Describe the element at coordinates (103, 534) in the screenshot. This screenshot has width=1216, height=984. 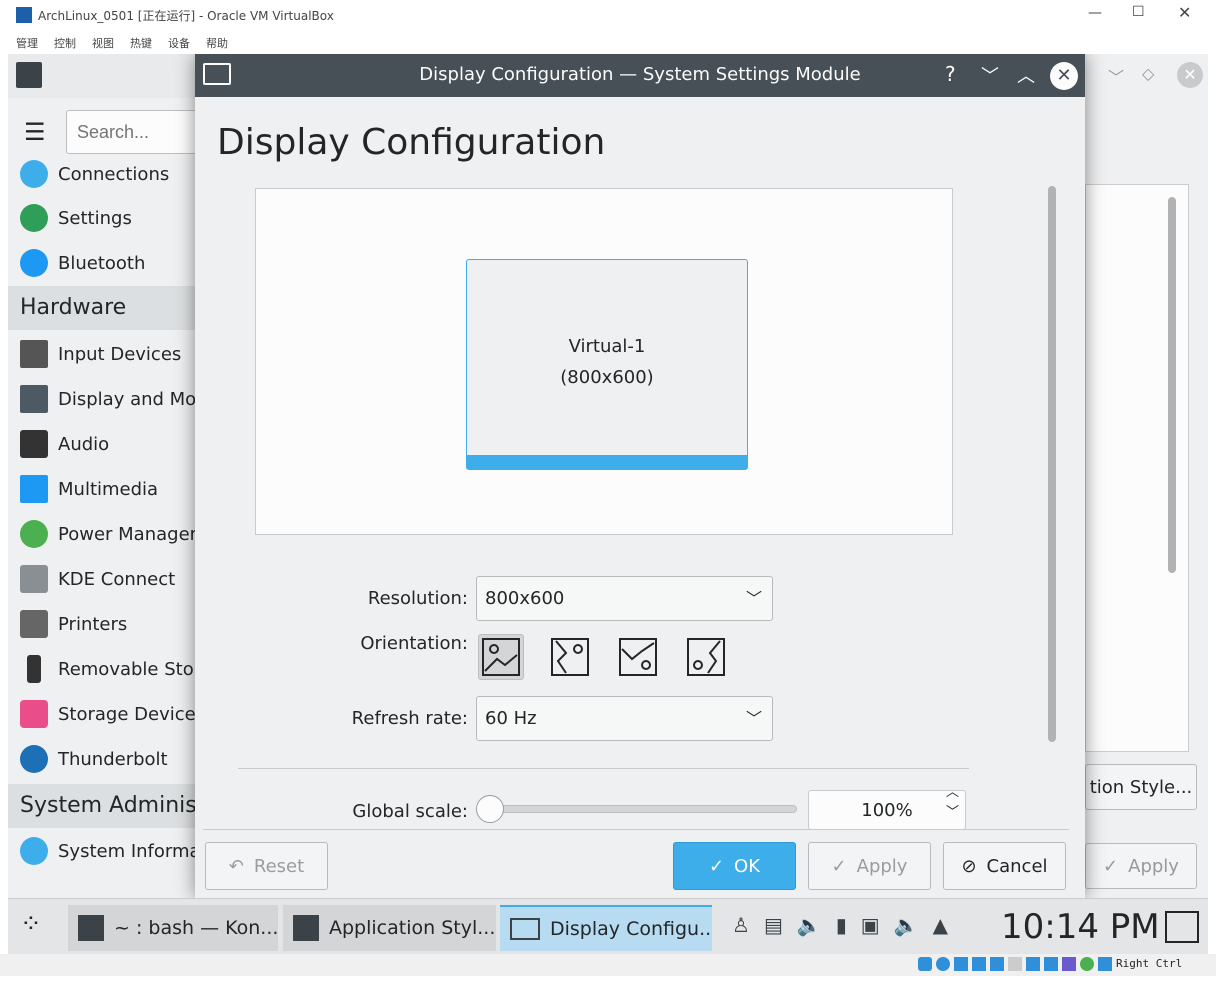
I see `sidebar-item-power: Power Management` at that location.